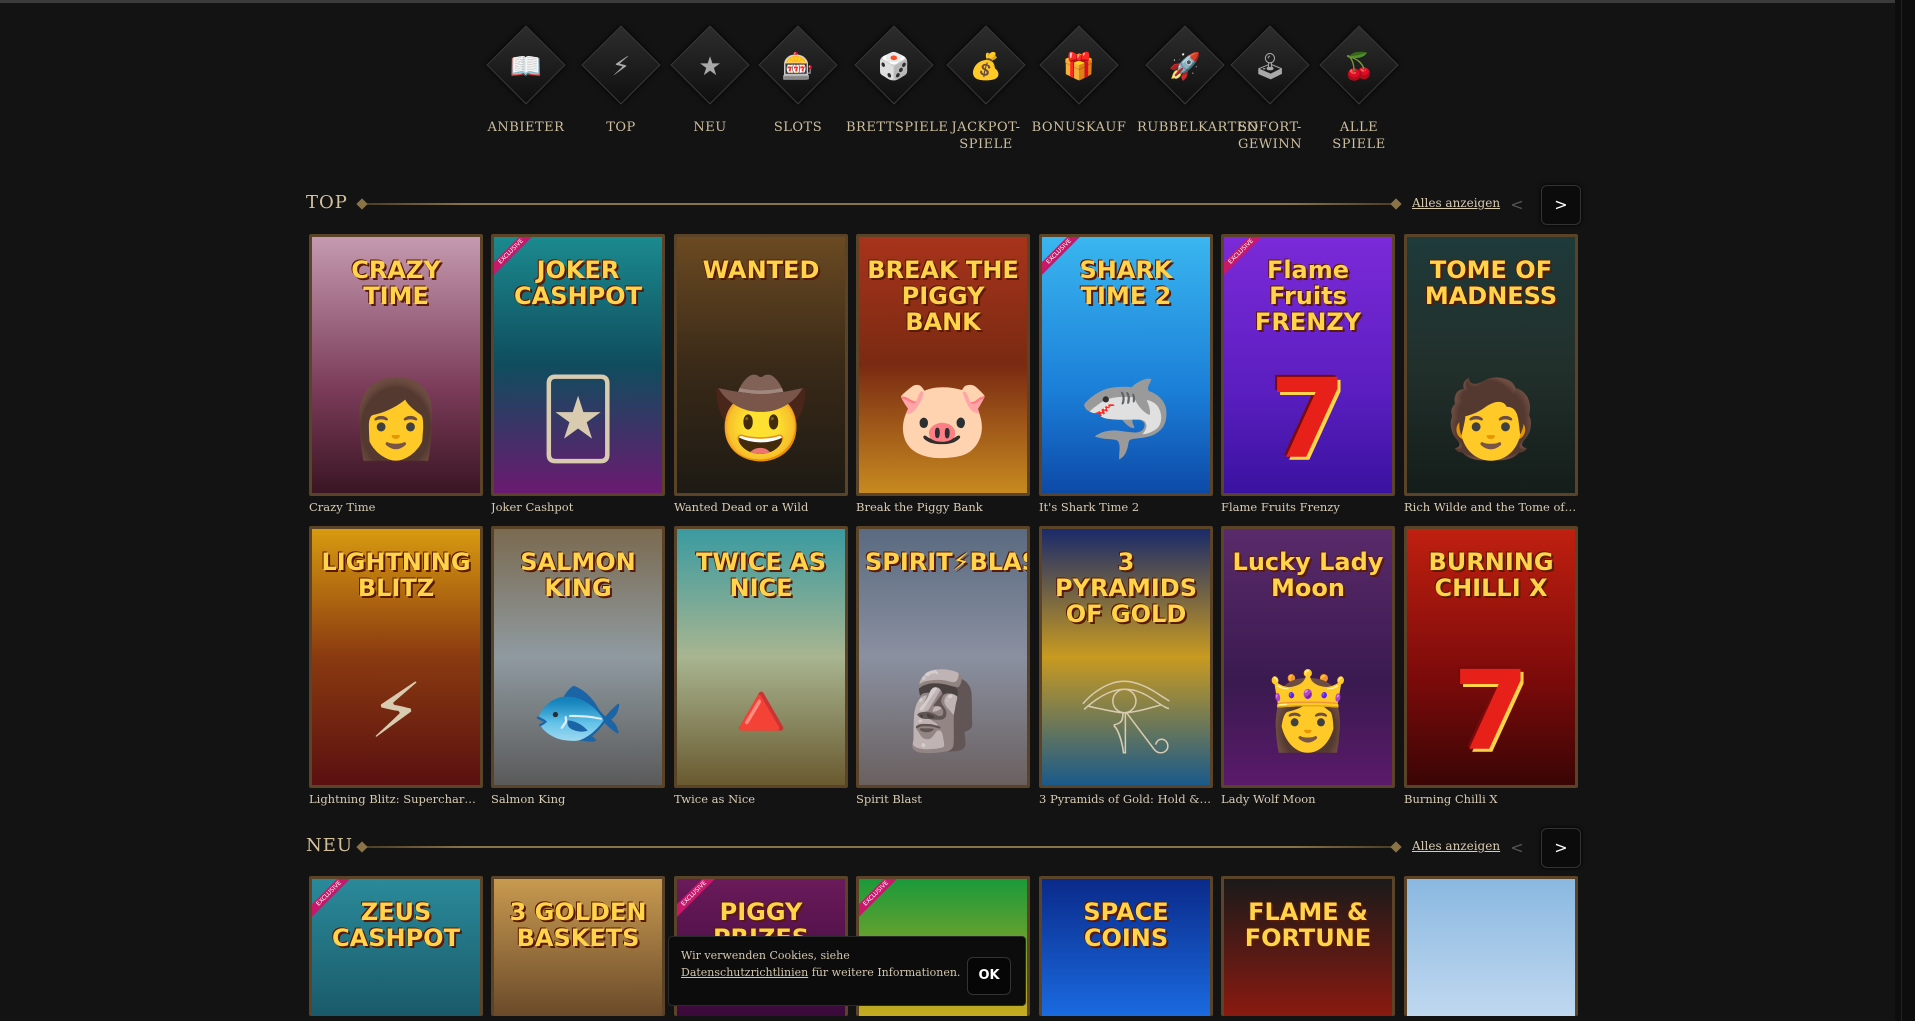 The width and height of the screenshot is (1915, 1021). What do you see at coordinates (1517, 848) in the screenshot?
I see `carousel-prev-neu-button: <` at bounding box center [1517, 848].